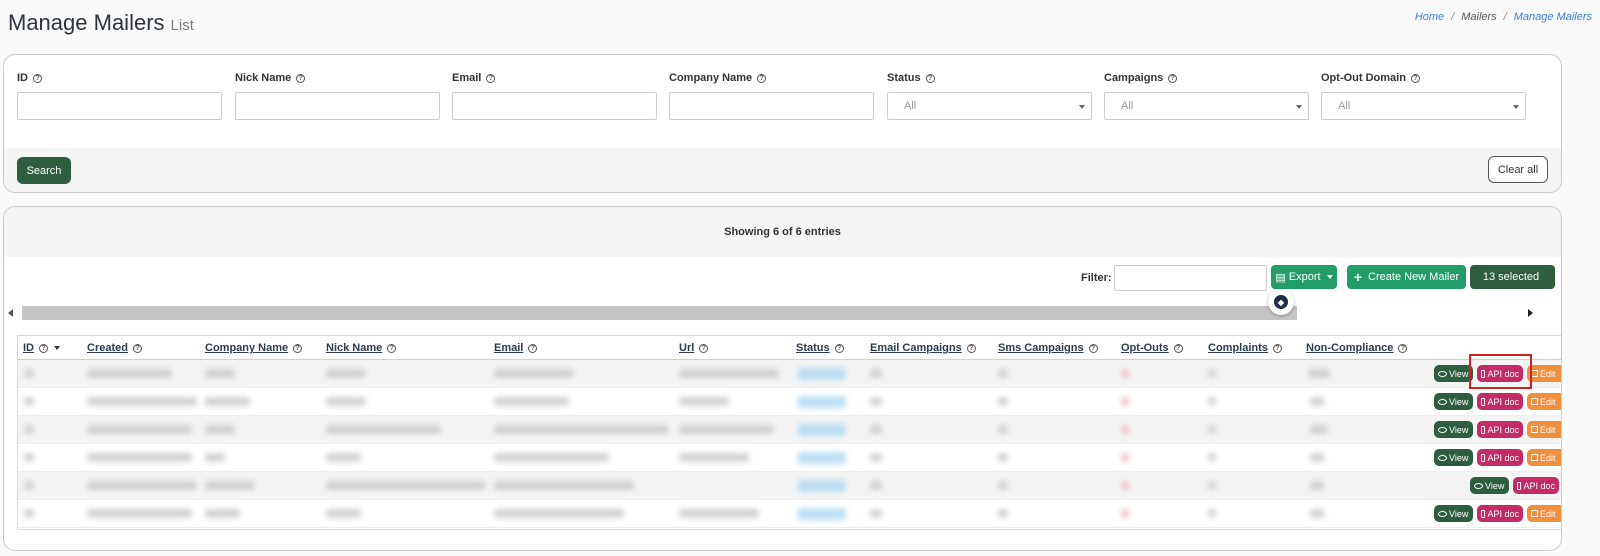 This screenshot has width=1600, height=556. Describe the element at coordinates (1048, 348) in the screenshot. I see `column-header-sms-campaigns: Sms Campaigns?` at that location.